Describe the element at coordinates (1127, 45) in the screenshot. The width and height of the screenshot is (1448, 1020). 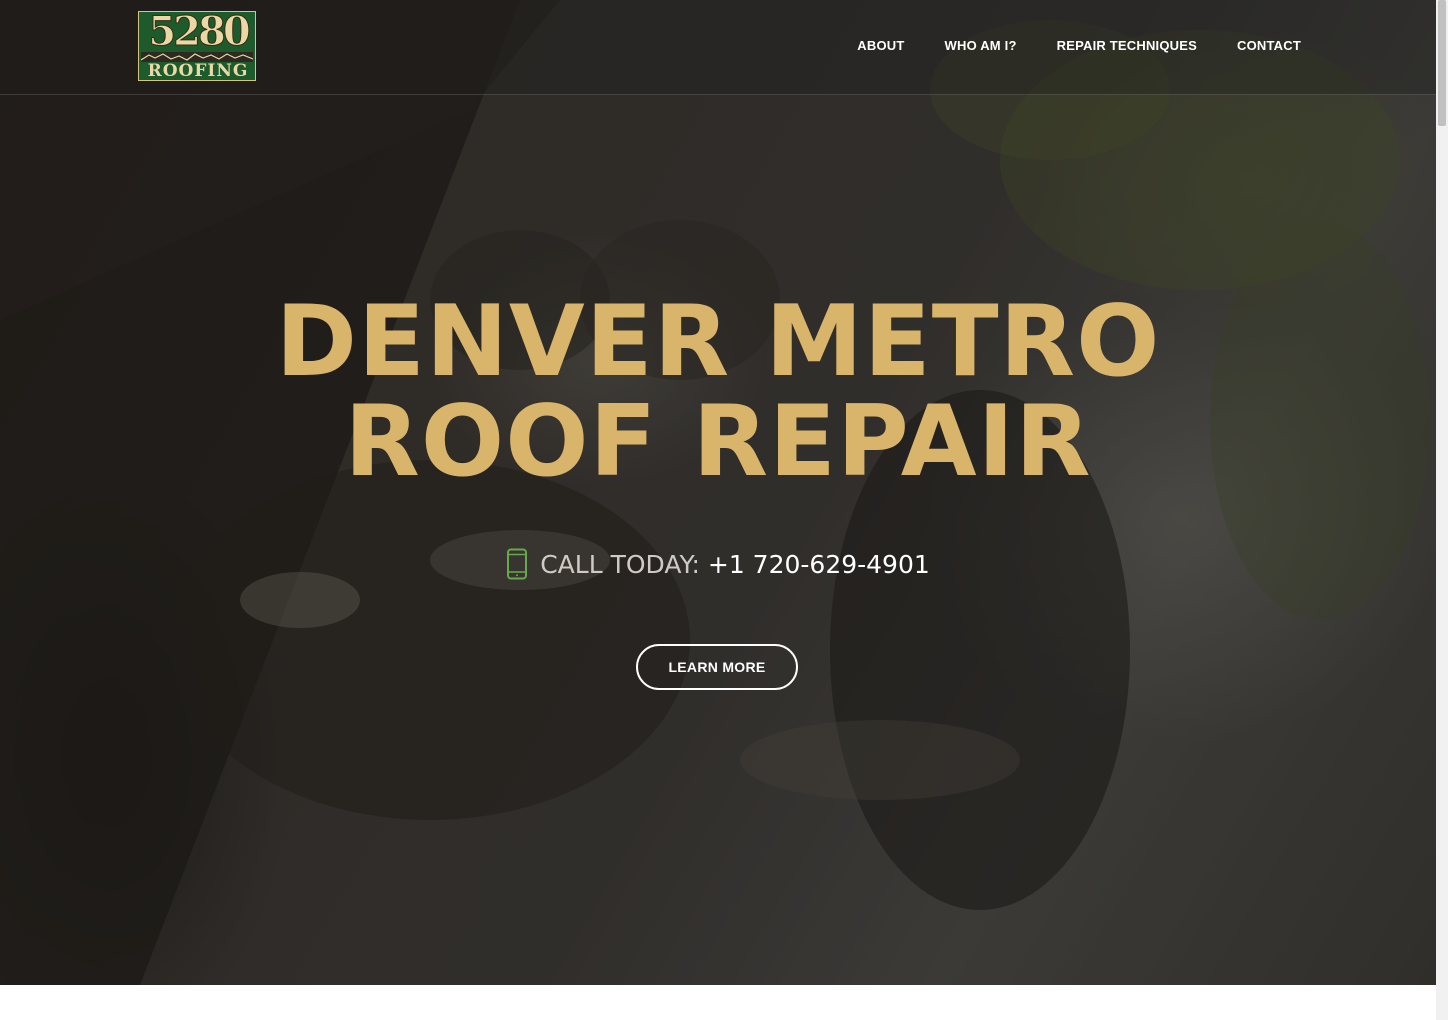
I see `nav-repair-techniques: REPAIR TECHNIQUES` at that location.